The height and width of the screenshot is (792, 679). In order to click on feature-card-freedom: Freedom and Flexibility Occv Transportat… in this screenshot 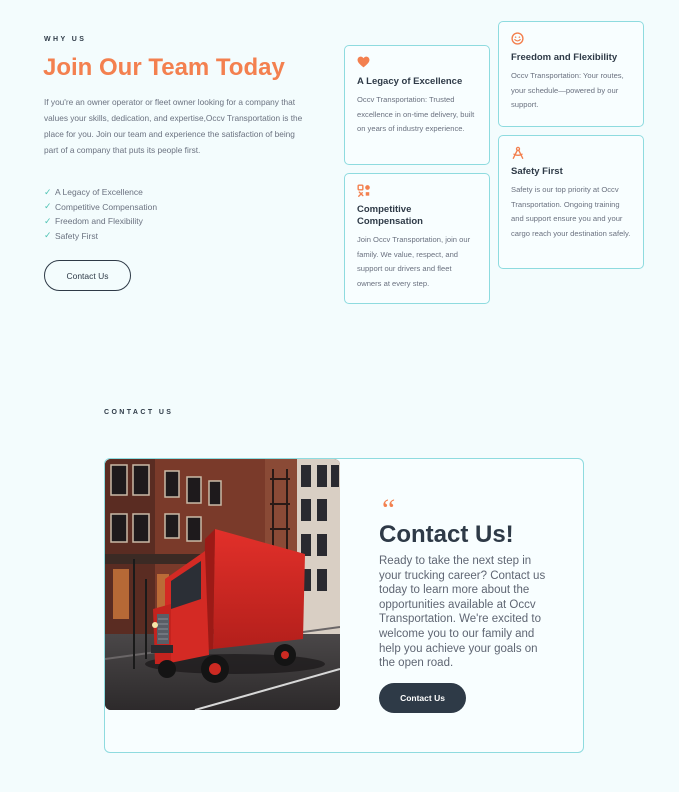, I will do `click(571, 74)`.